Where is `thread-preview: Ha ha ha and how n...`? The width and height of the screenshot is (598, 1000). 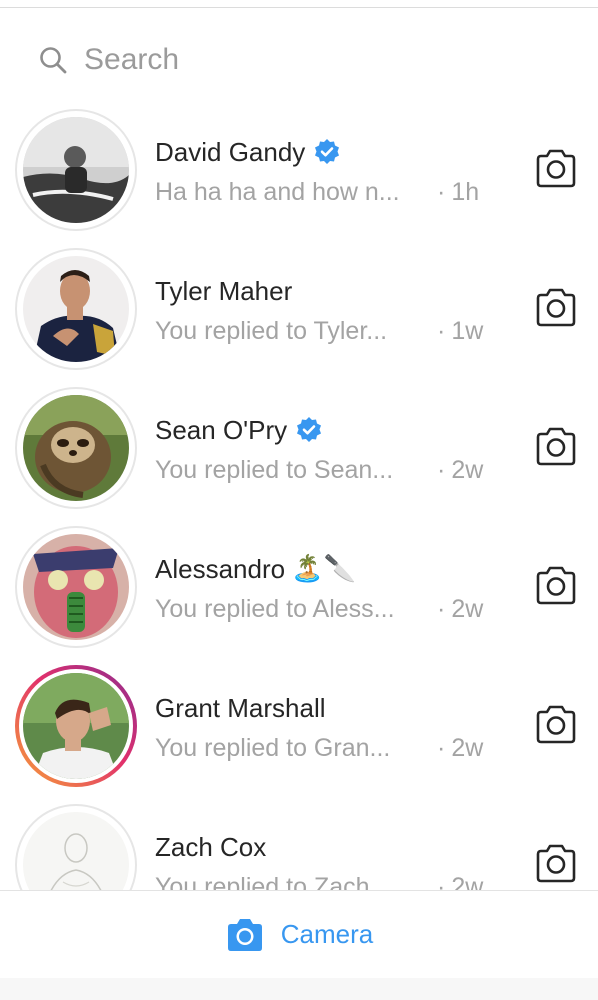
thread-preview: Ha ha ha and how n... is located at coordinates (277, 191).